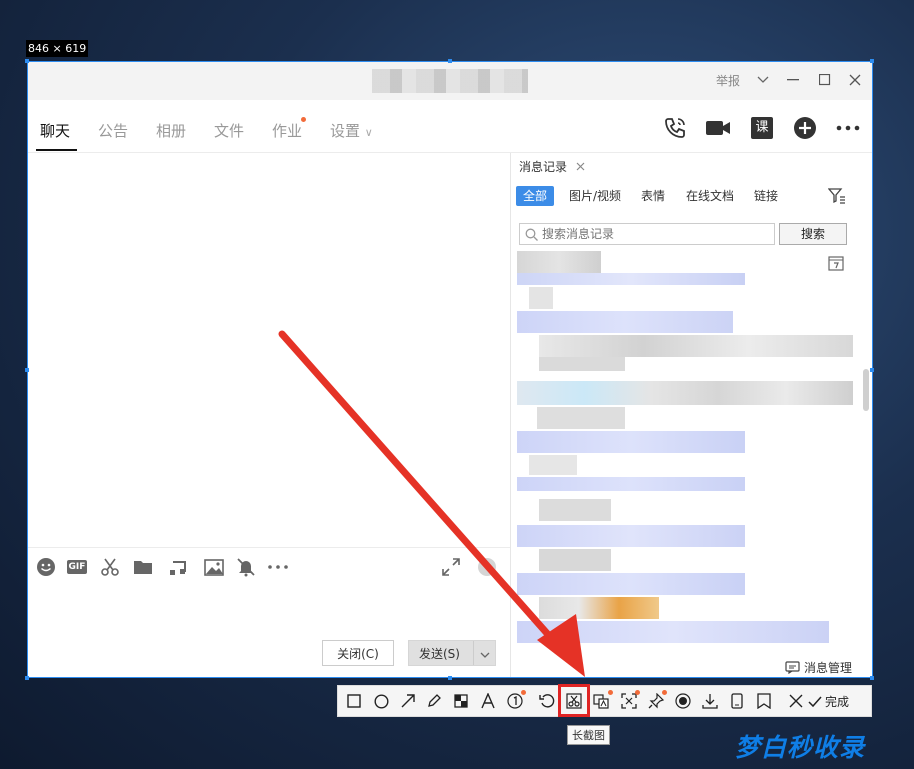 The height and width of the screenshot is (769, 914). I want to click on watermark: 梦白秒收录, so click(800, 747).